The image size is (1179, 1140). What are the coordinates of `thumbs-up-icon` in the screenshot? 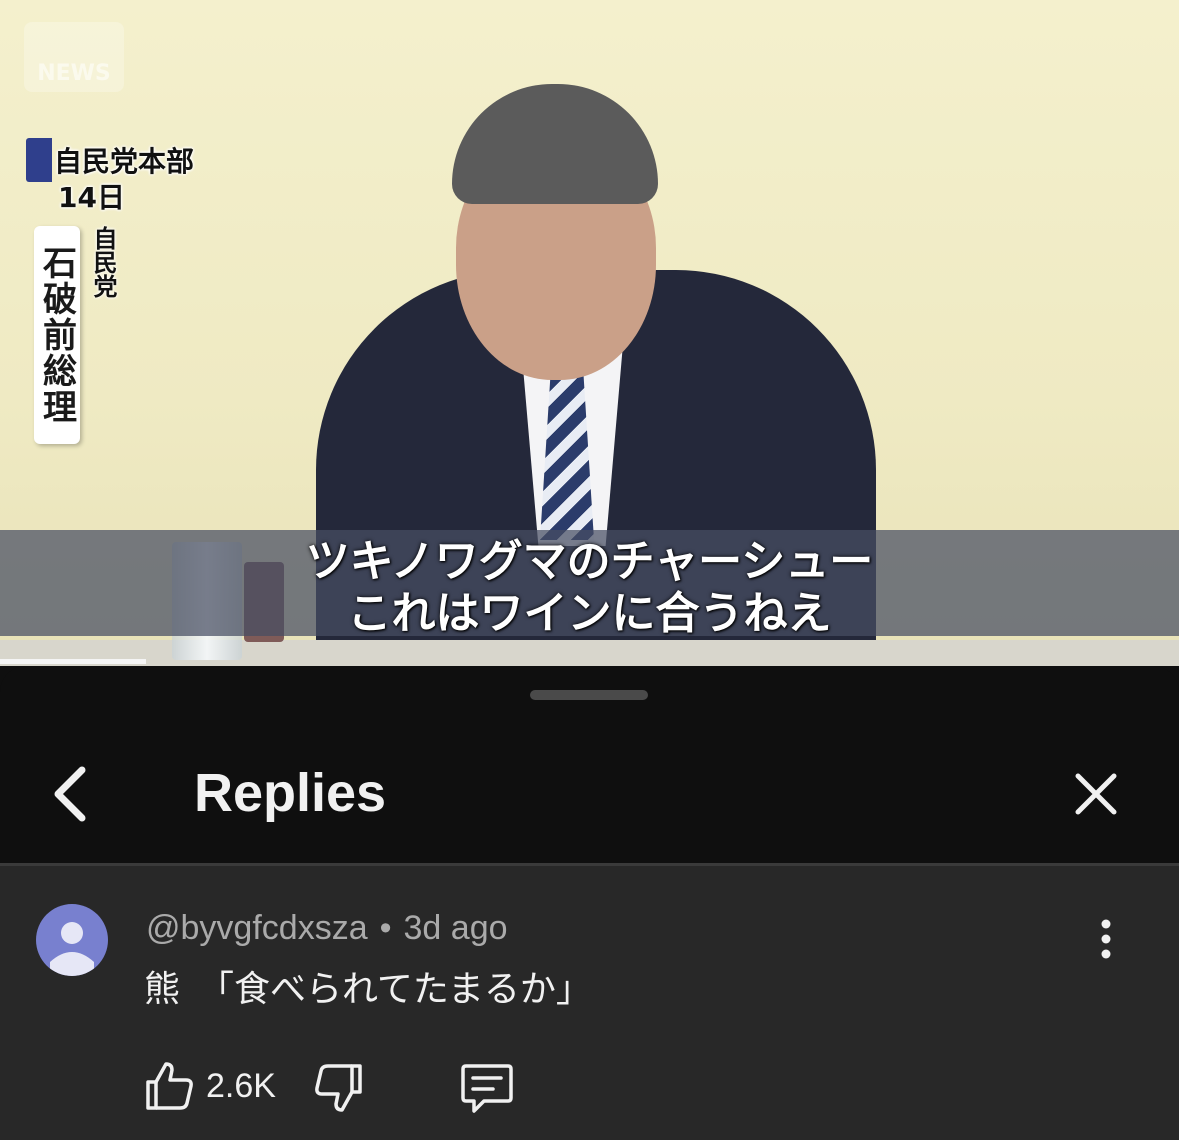 It's located at (169, 1086).